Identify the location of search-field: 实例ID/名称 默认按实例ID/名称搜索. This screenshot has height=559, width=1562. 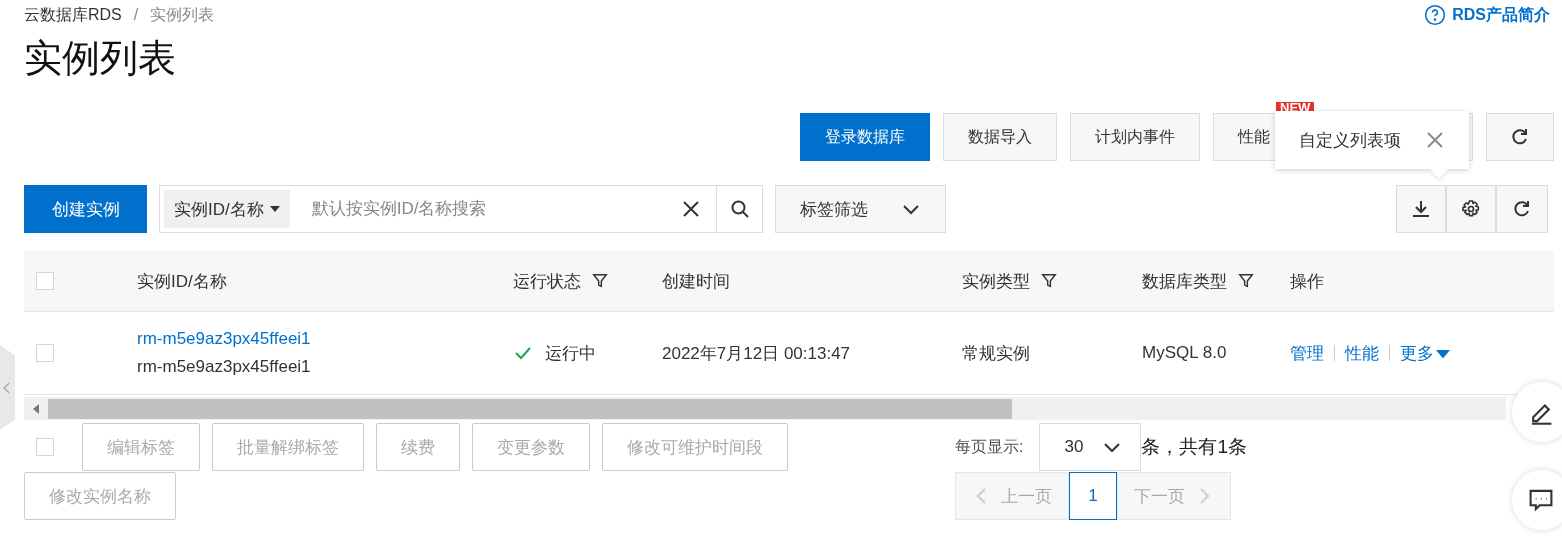
(461, 209).